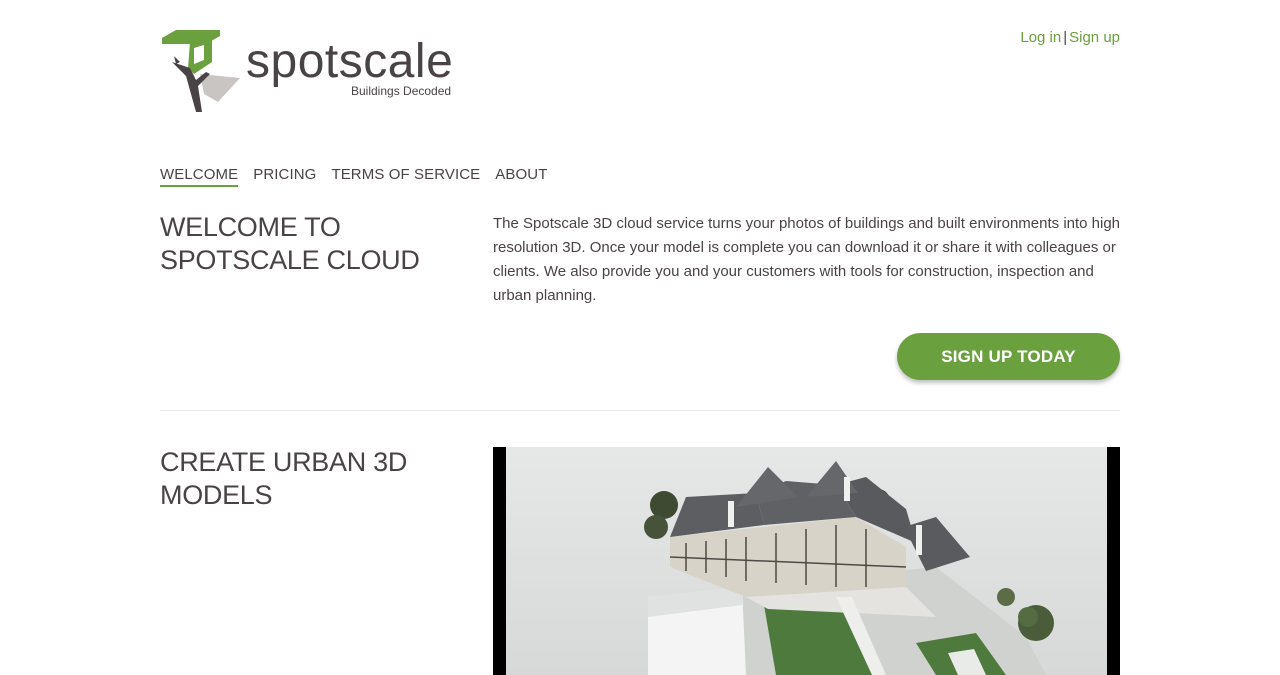  Describe the element at coordinates (216, 495) in the screenshot. I see `create-heading-line-2: MODELS` at that location.